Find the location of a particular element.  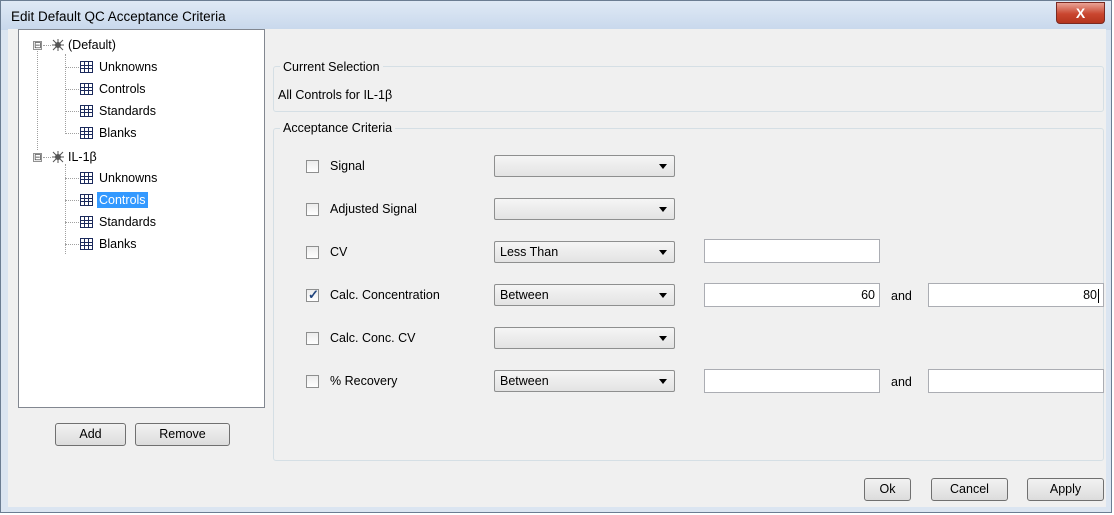

cancel-label: Cancel is located at coordinates (969, 489).